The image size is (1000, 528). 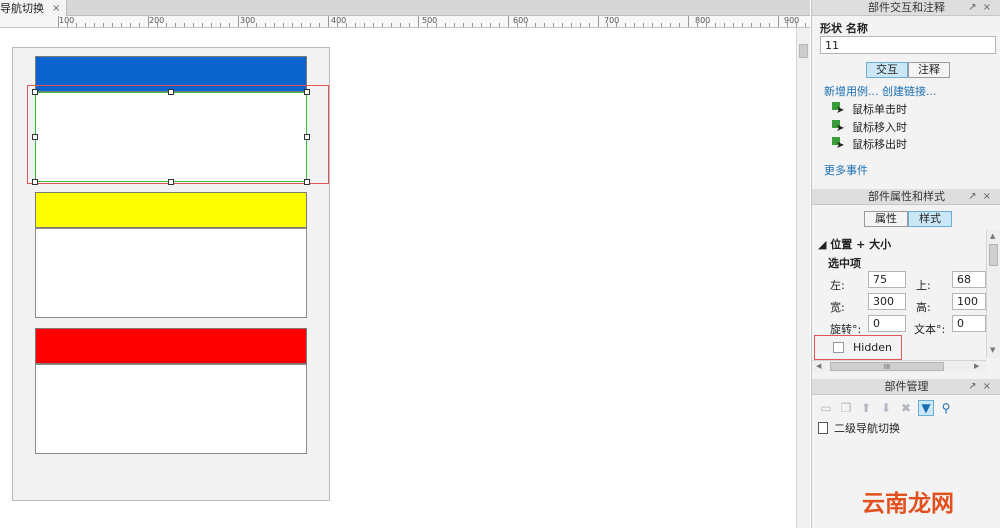 I want to click on text-rotate-label: 文本°:, so click(x=930, y=329).